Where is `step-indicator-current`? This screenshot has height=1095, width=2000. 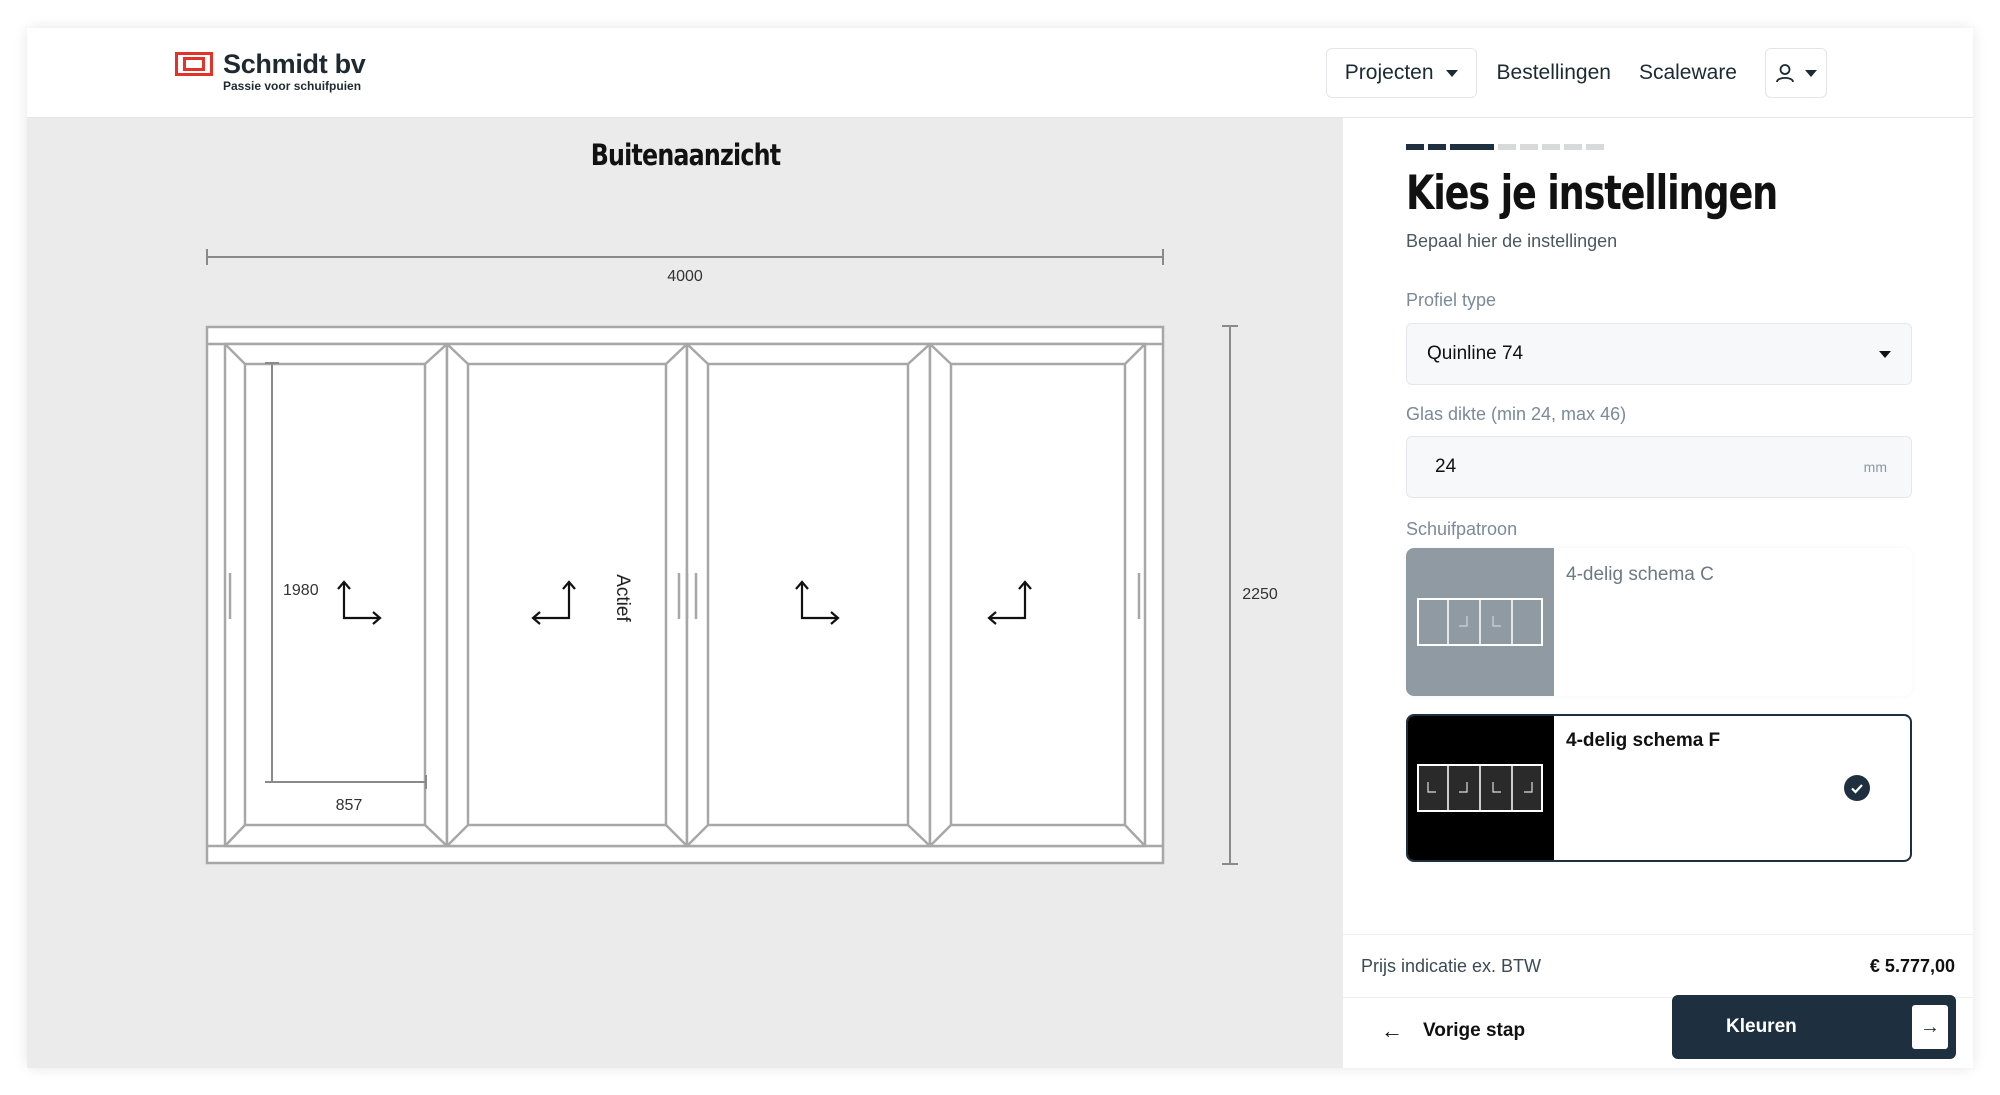
step-indicator-current is located at coordinates (1472, 147).